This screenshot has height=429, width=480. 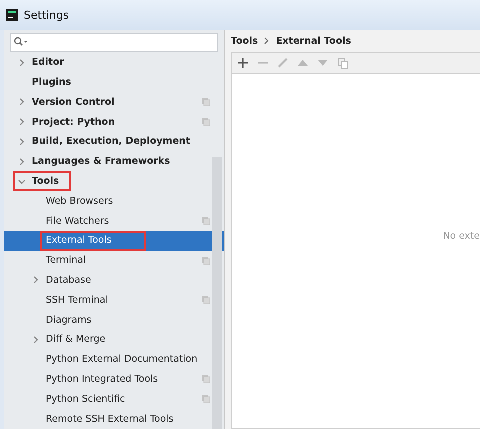 What do you see at coordinates (78, 221) in the screenshot?
I see `tree-item-label: File Watchers` at bounding box center [78, 221].